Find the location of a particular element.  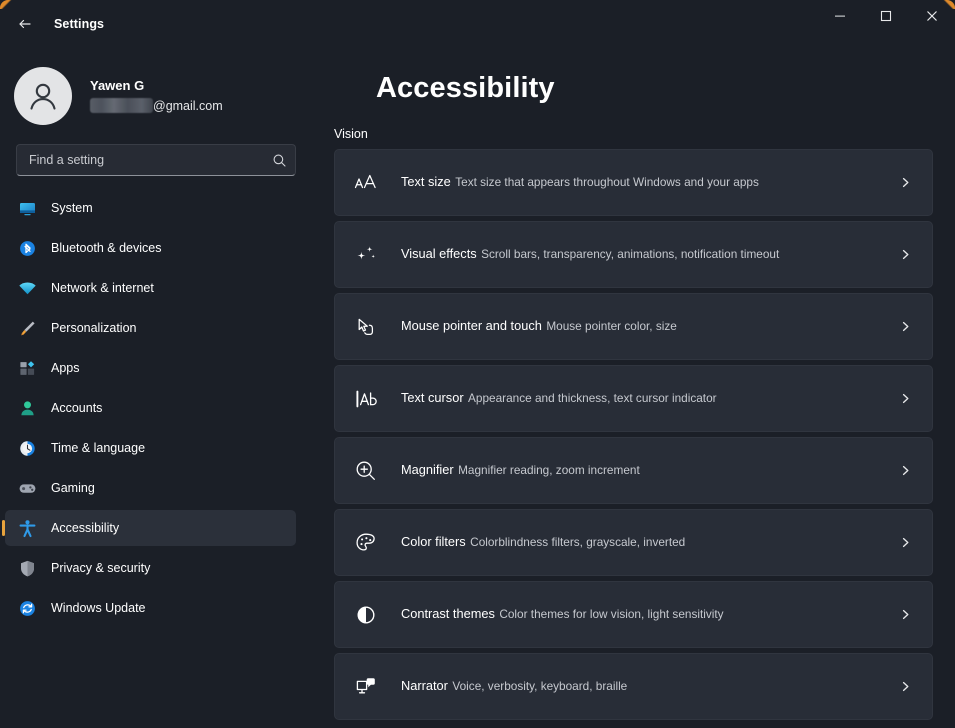

sparkles-icon is located at coordinates (366, 255).